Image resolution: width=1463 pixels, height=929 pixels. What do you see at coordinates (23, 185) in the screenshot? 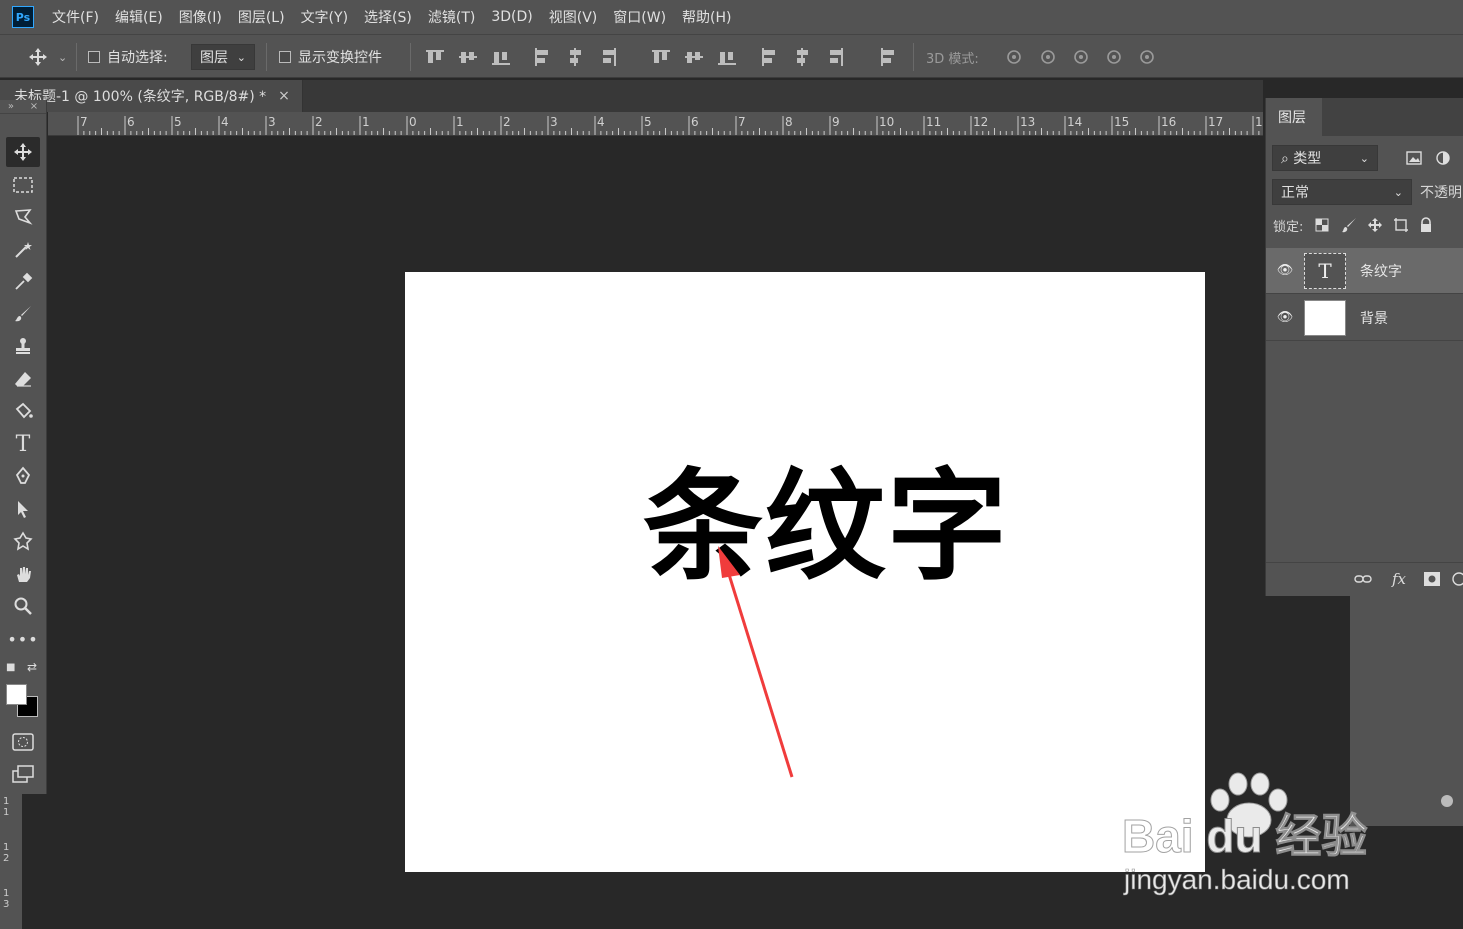
I see `marquee-tool` at bounding box center [23, 185].